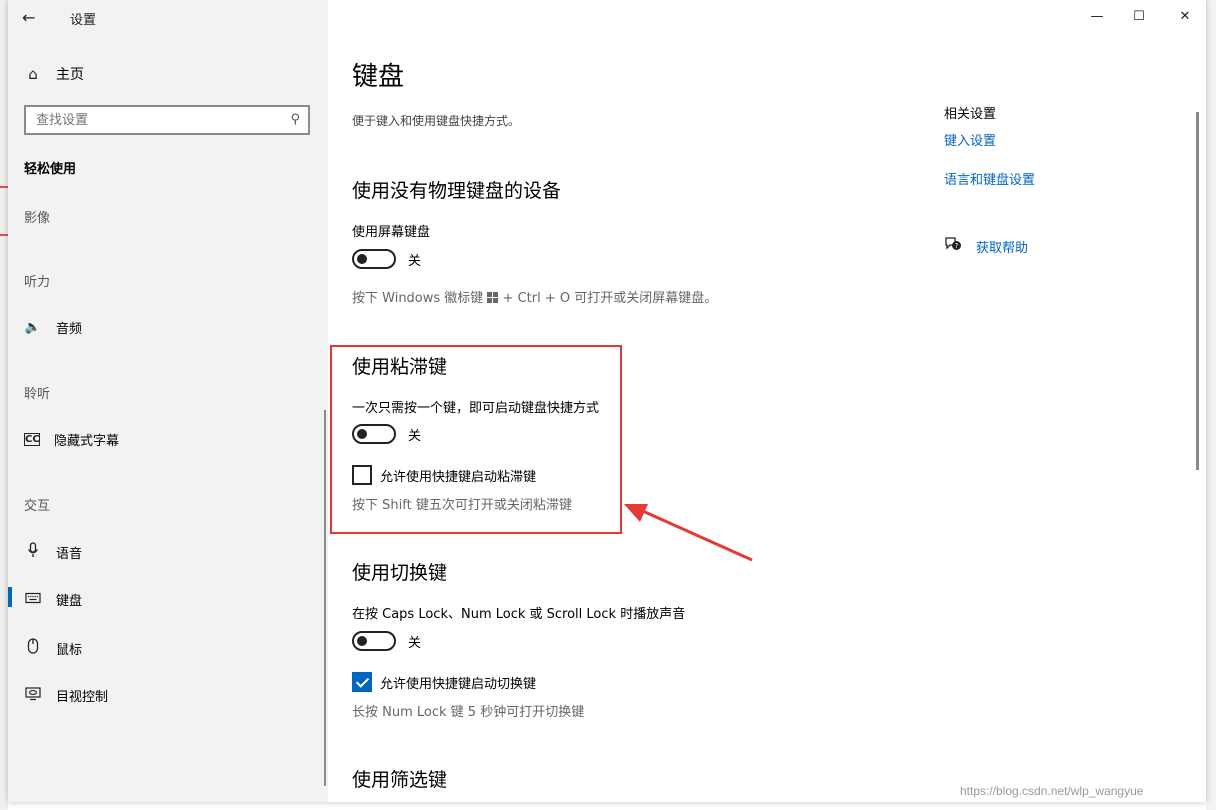 This screenshot has width=1216, height=810. Describe the element at coordinates (458, 684) in the screenshot. I see `checkbox-label: 允许使用快捷键启动切换键` at that location.